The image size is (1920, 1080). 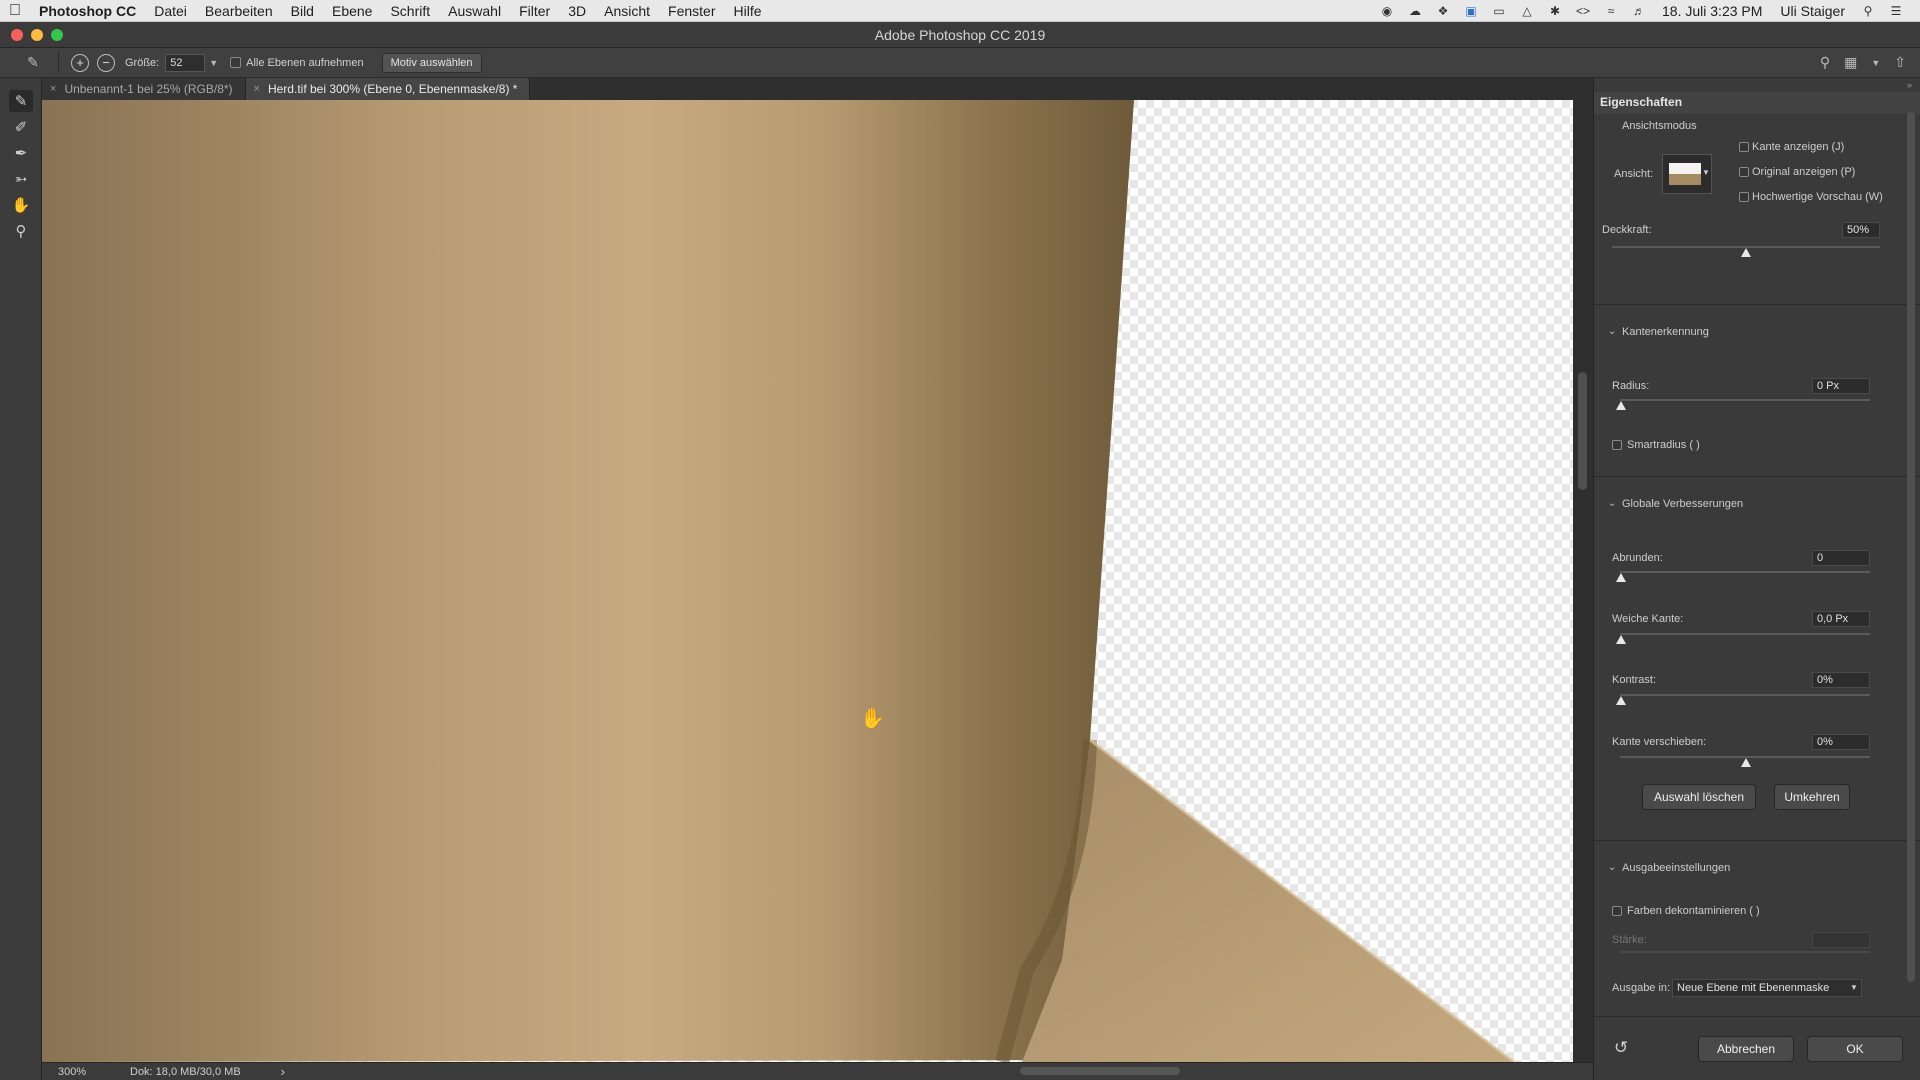 What do you see at coordinates (17, 35) in the screenshot?
I see `close-window-button` at bounding box center [17, 35].